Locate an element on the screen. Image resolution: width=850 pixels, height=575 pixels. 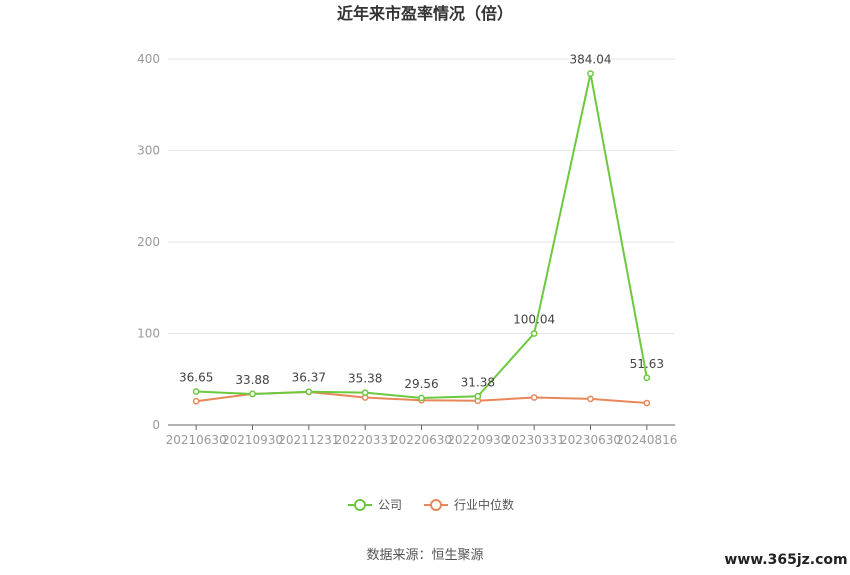
x-tick-label: 20230630 is located at coordinates (590, 440).